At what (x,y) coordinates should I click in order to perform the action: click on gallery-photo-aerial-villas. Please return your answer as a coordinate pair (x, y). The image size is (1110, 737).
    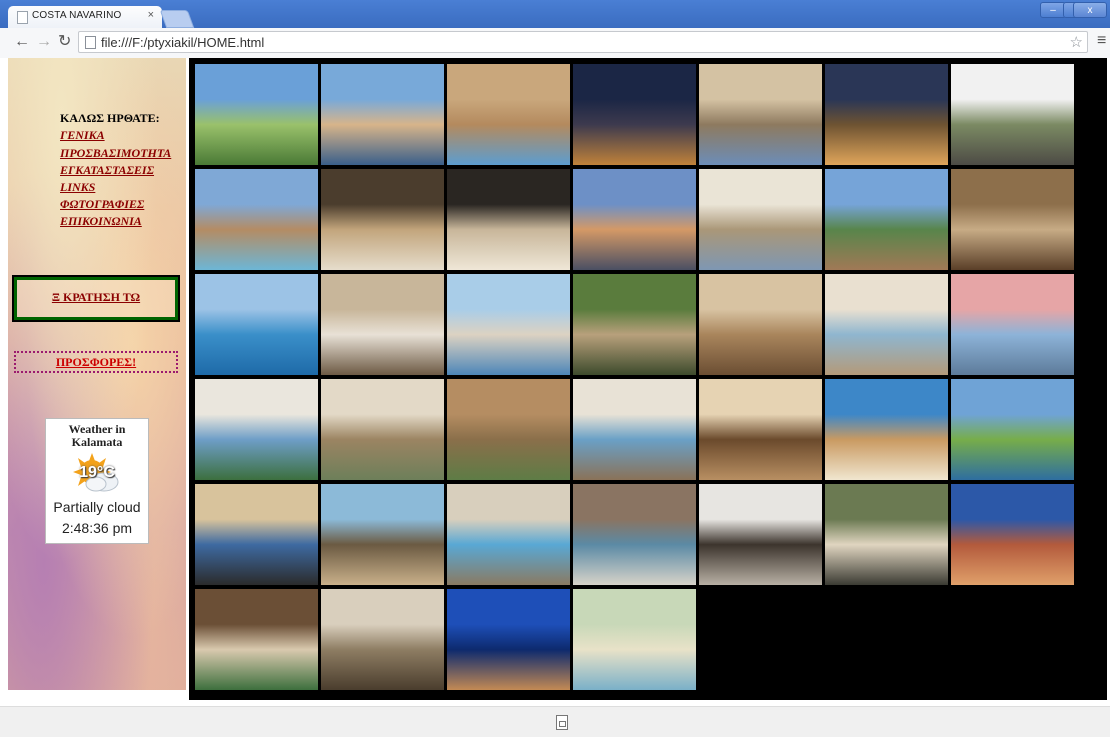
    Looking at the image, I should click on (508, 429).